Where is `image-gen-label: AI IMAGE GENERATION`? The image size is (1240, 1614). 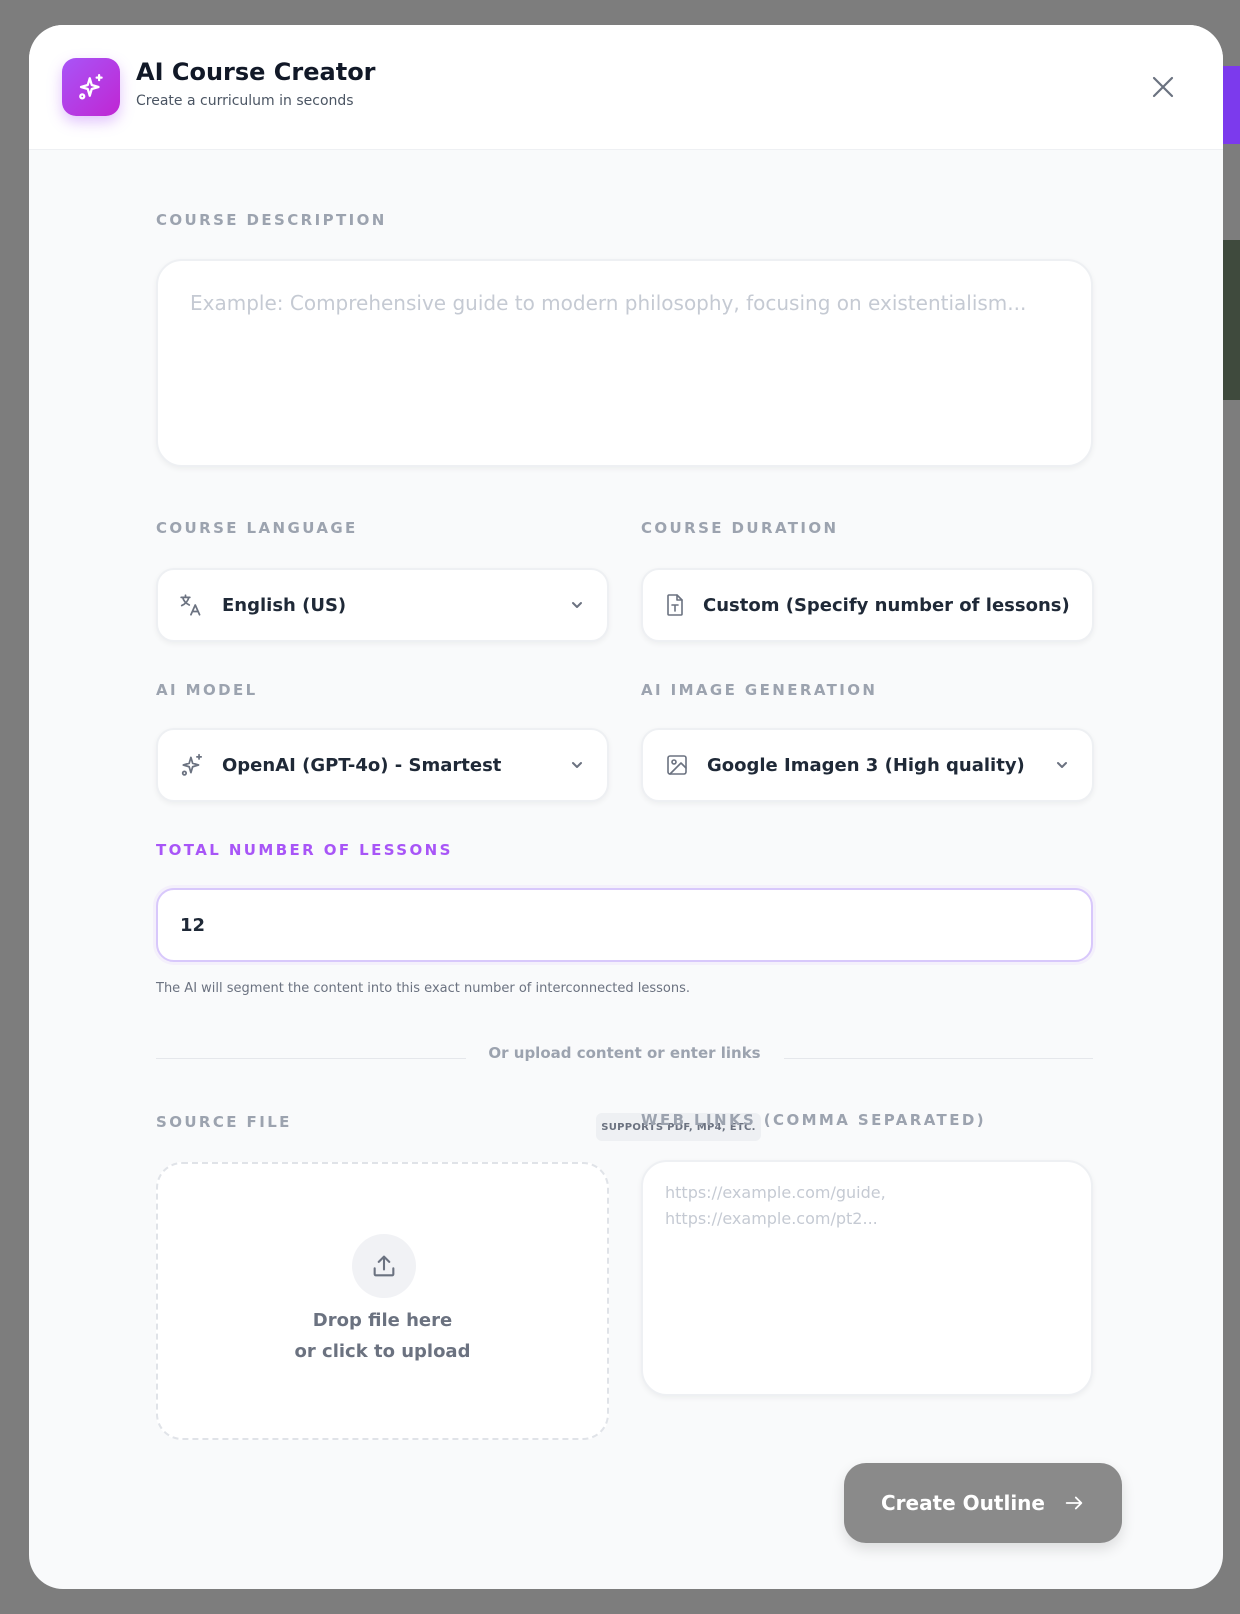
image-gen-label: AI IMAGE GENERATION is located at coordinates (759, 690).